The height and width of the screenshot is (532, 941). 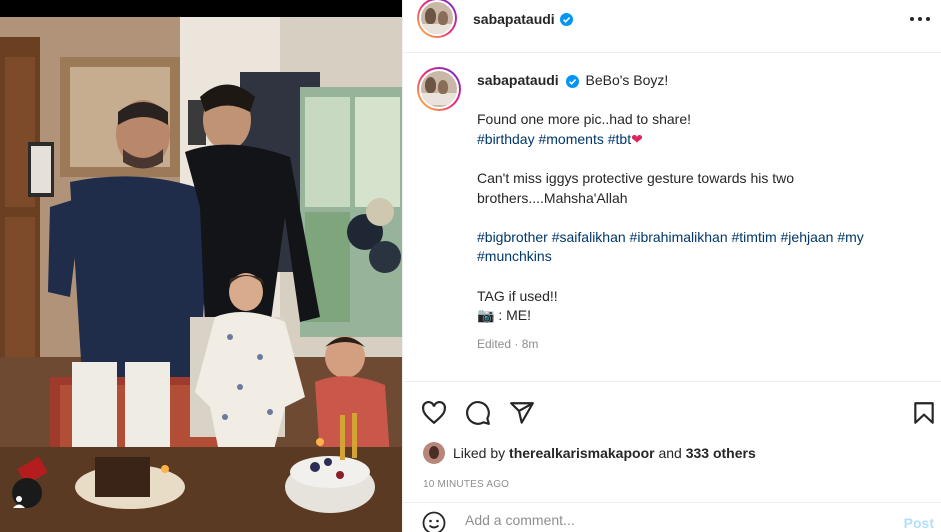 What do you see at coordinates (439, 89) in the screenshot?
I see `caption-author-avatar` at bounding box center [439, 89].